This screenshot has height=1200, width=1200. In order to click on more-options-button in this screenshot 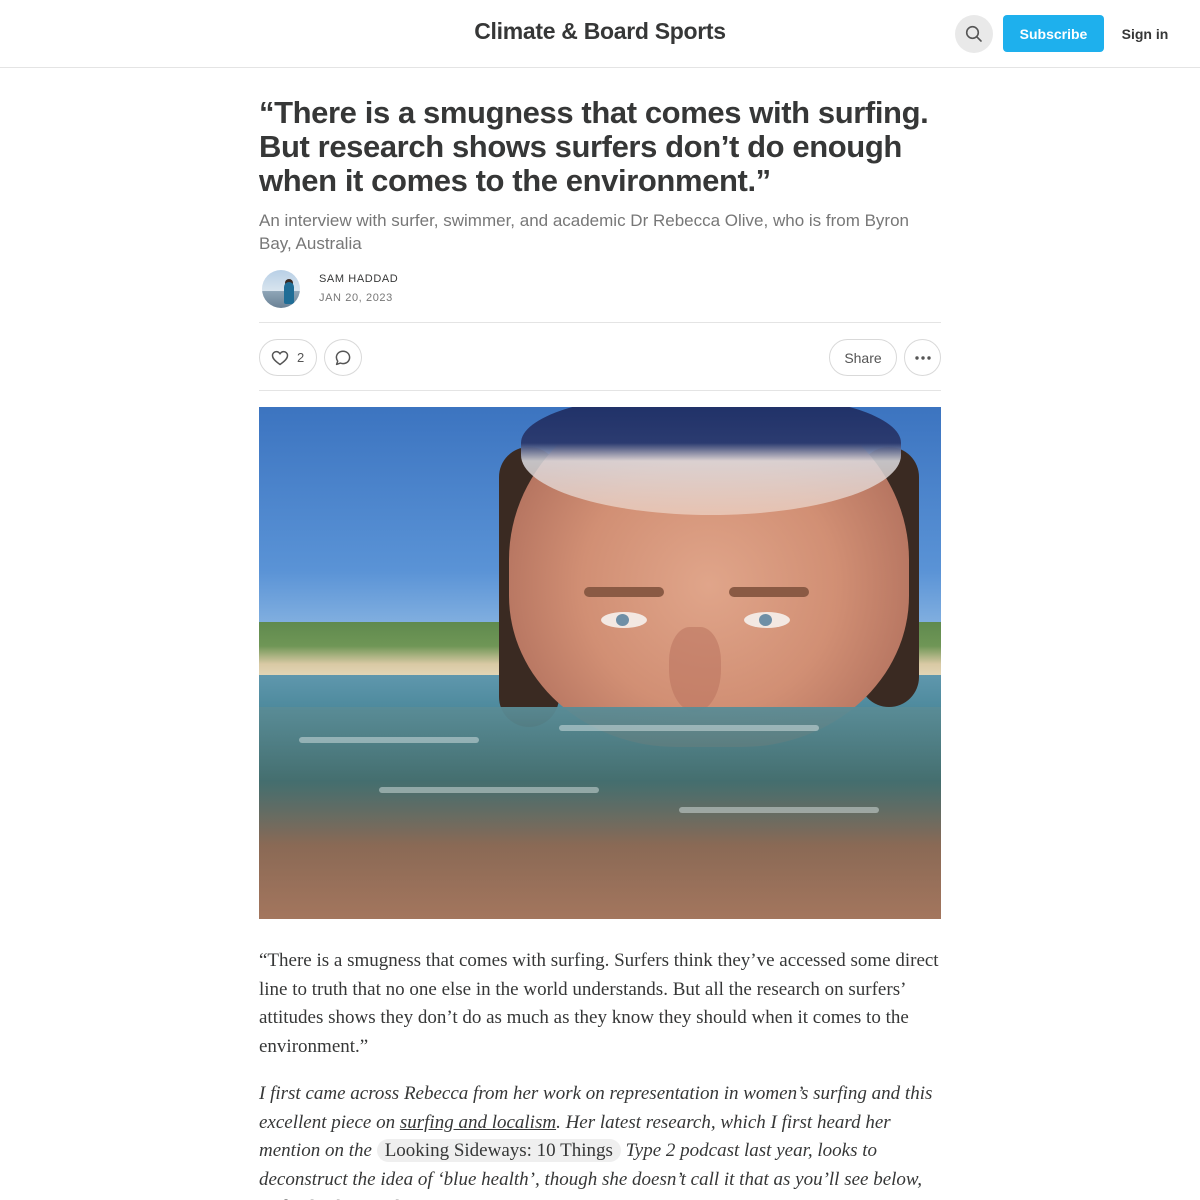, I will do `click(922, 357)`.